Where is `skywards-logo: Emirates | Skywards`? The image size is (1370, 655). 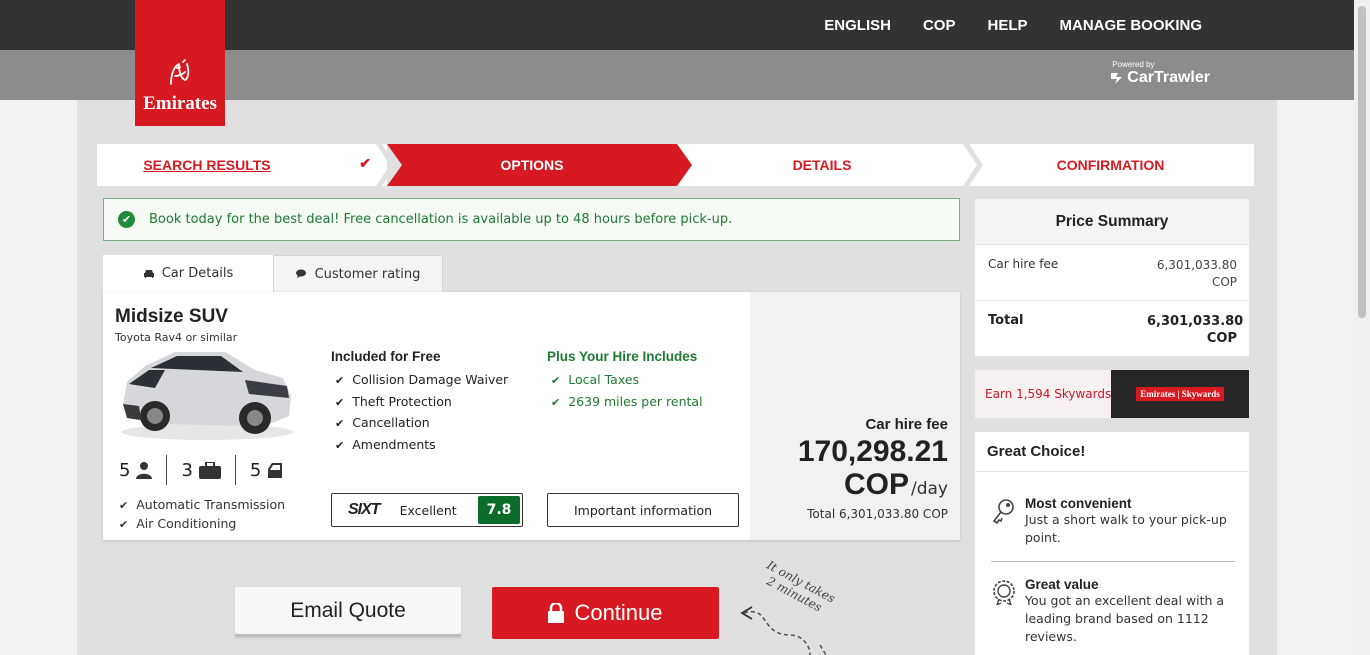
skywards-logo: Emirates | Skywards is located at coordinates (1180, 394).